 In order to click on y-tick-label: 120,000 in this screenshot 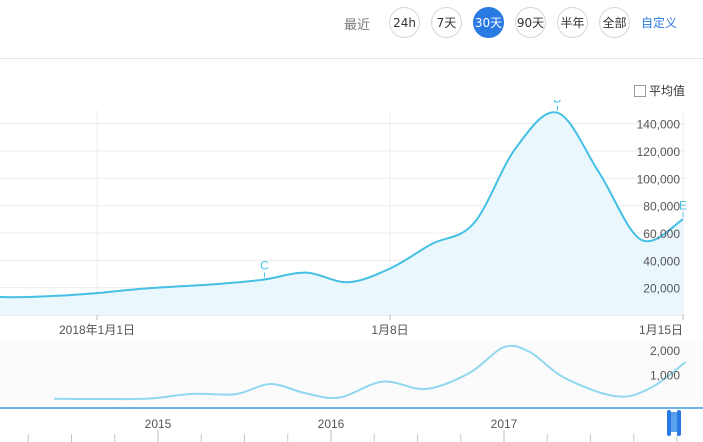, I will do `click(659, 152)`.